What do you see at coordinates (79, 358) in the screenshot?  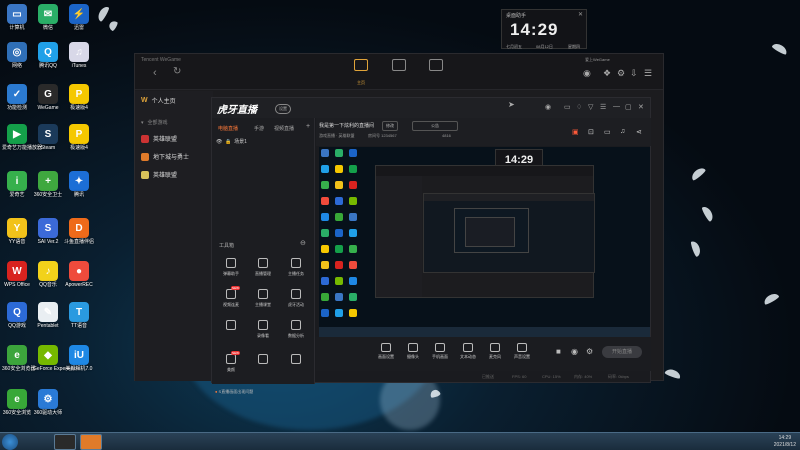 I see `desktop-icon: iU 美颜相机7.0` at bounding box center [79, 358].